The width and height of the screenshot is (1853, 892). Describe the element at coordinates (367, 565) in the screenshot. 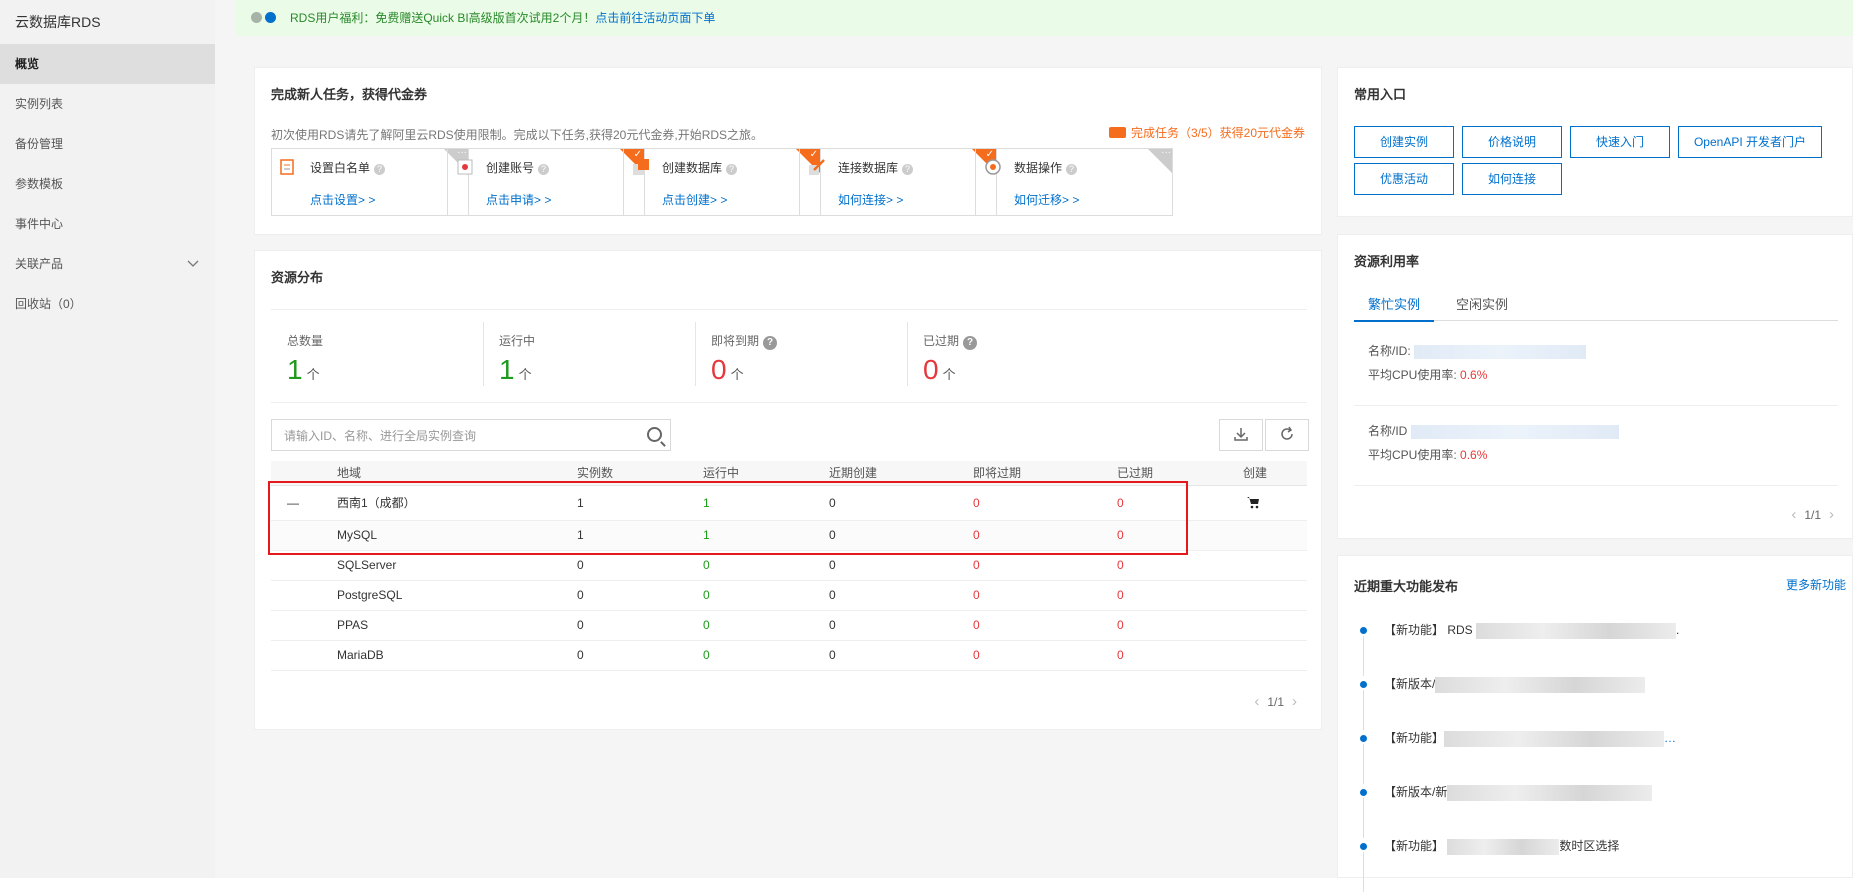

I see `engine-name: SQLServer` at that location.